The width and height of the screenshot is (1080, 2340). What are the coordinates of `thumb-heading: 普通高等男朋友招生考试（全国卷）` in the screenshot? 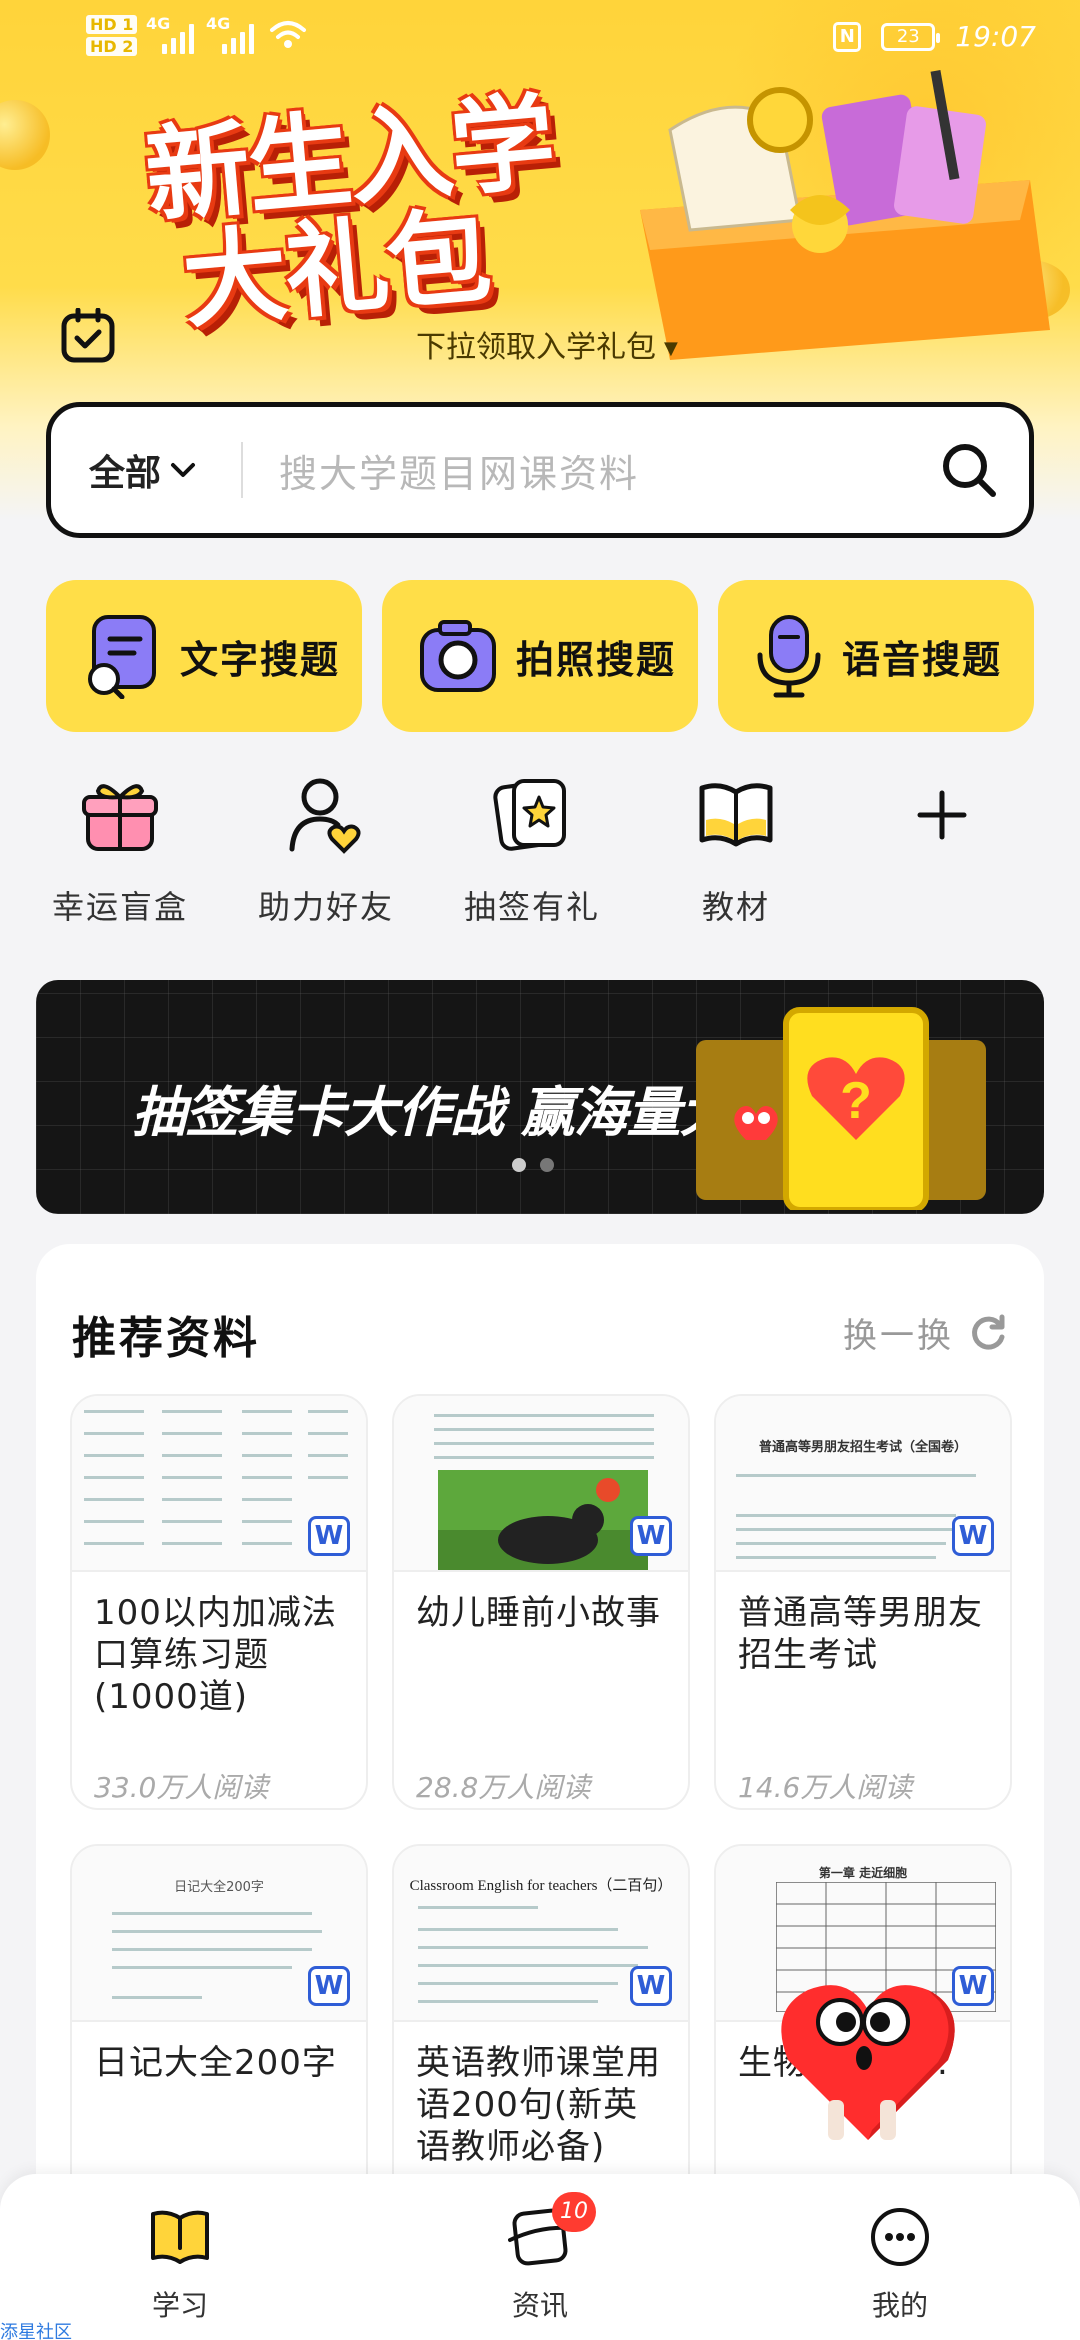 It's located at (862, 1447).